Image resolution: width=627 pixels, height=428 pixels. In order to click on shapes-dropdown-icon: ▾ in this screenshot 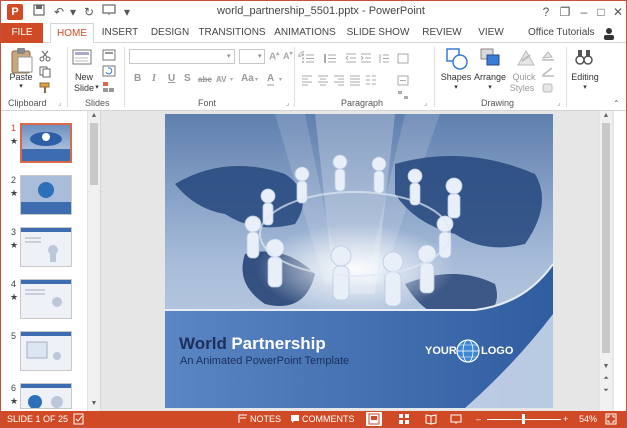, I will do `click(456, 87)`.